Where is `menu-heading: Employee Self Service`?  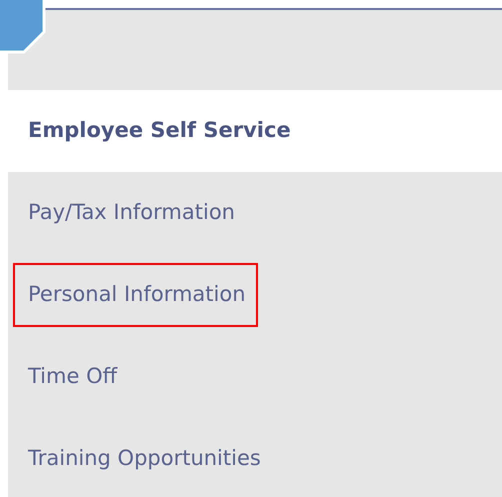
menu-heading: Employee Self Service is located at coordinates (159, 130).